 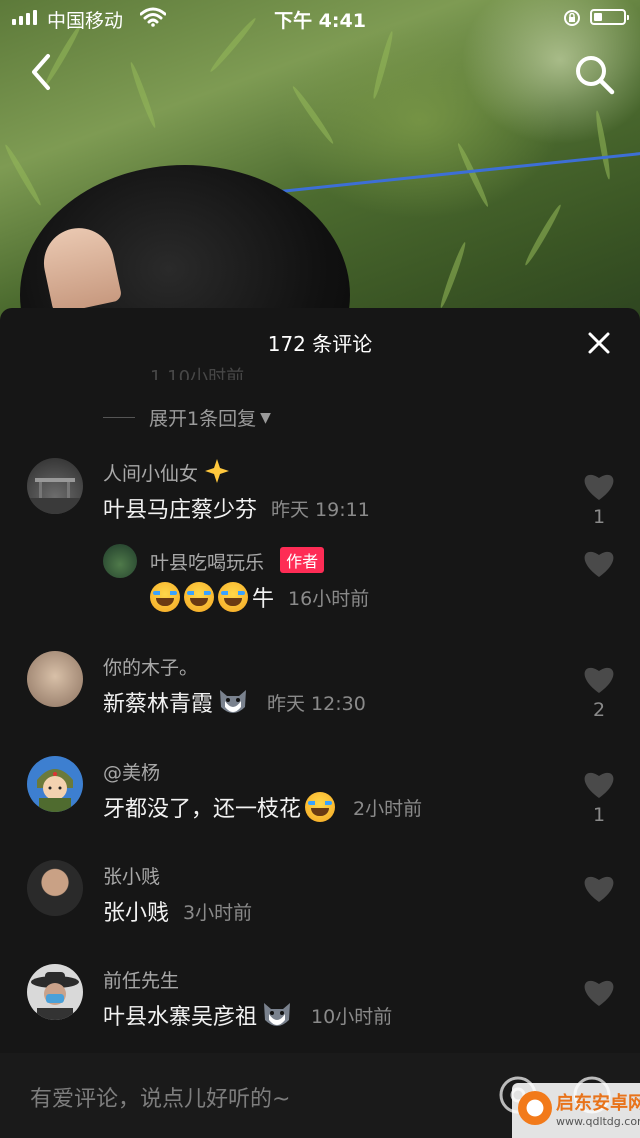 I want to click on comment-time: 10小时前, so click(x=352, y=1016).